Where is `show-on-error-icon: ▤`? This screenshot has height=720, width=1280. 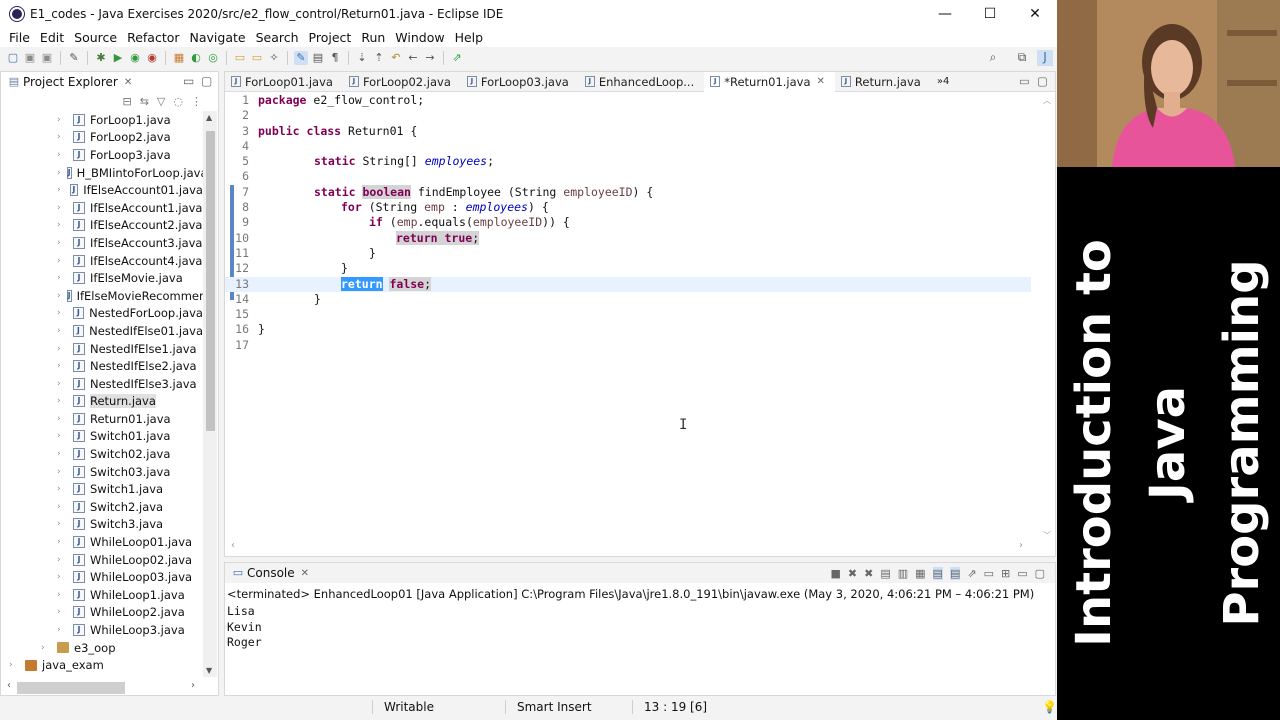 show-on-error-icon: ▤ is located at coordinates (955, 573).